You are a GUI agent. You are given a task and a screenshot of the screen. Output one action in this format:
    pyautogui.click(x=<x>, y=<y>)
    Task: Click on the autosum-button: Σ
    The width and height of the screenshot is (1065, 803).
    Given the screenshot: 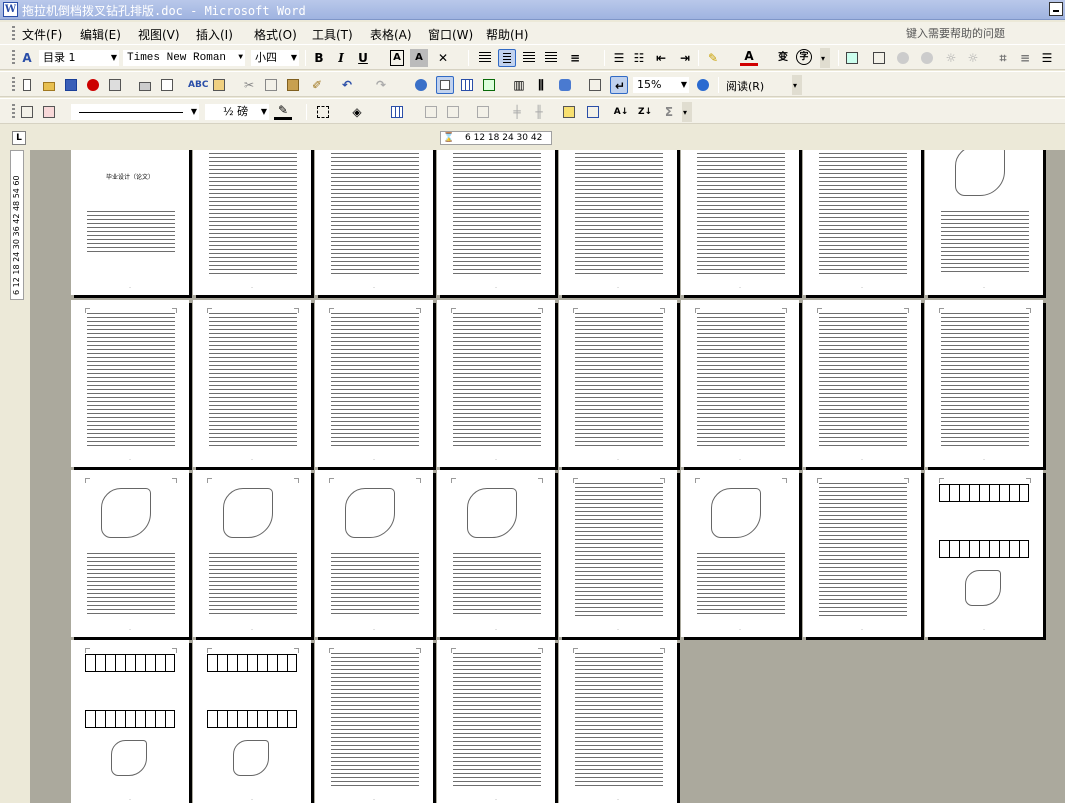 What is the action you would take?
    pyautogui.click(x=669, y=112)
    